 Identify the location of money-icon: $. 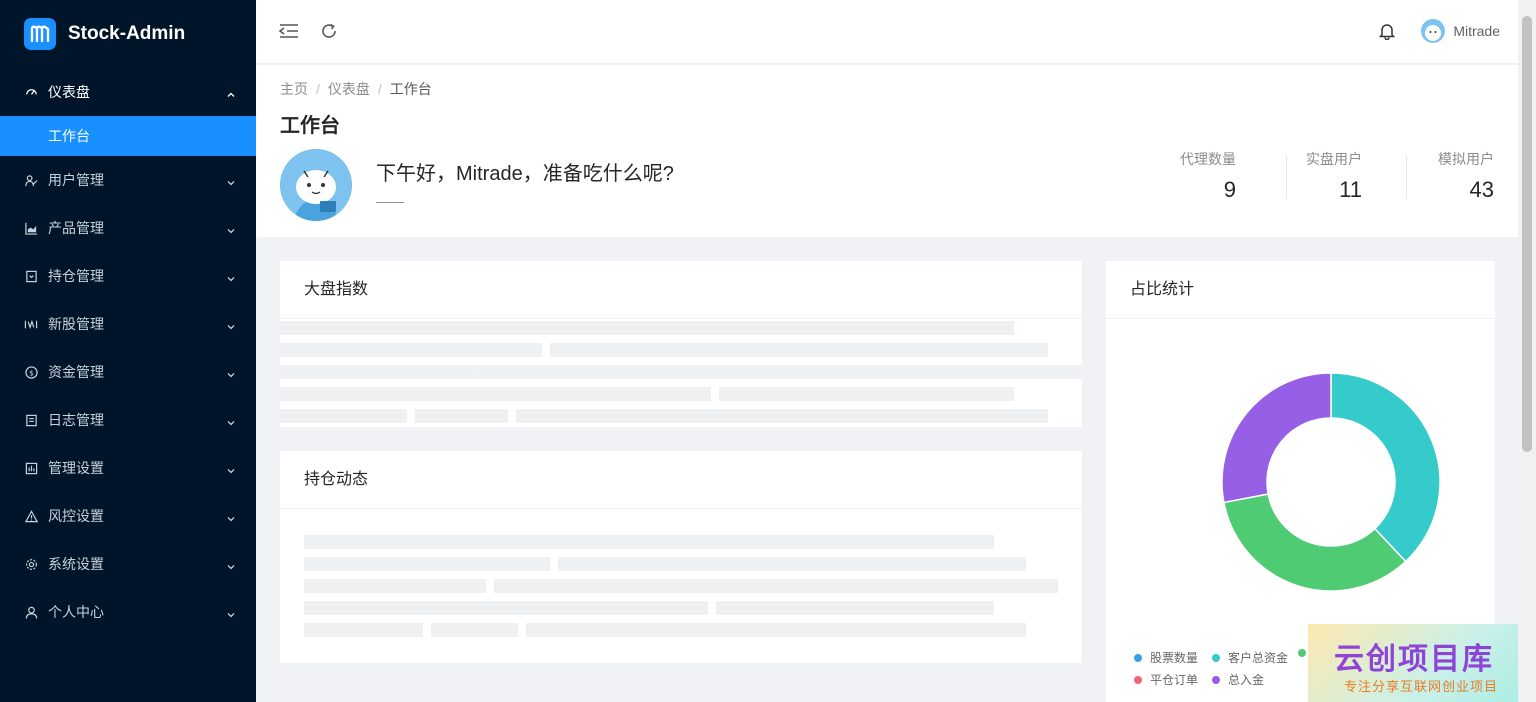
(31, 372).